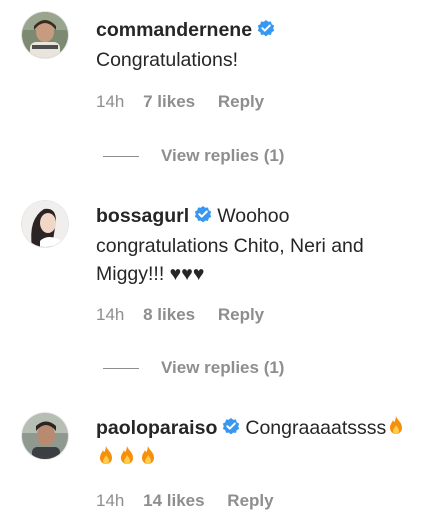 This screenshot has height=526, width=435. Describe the element at coordinates (174, 30) in the screenshot. I see `username: commandernene` at that location.